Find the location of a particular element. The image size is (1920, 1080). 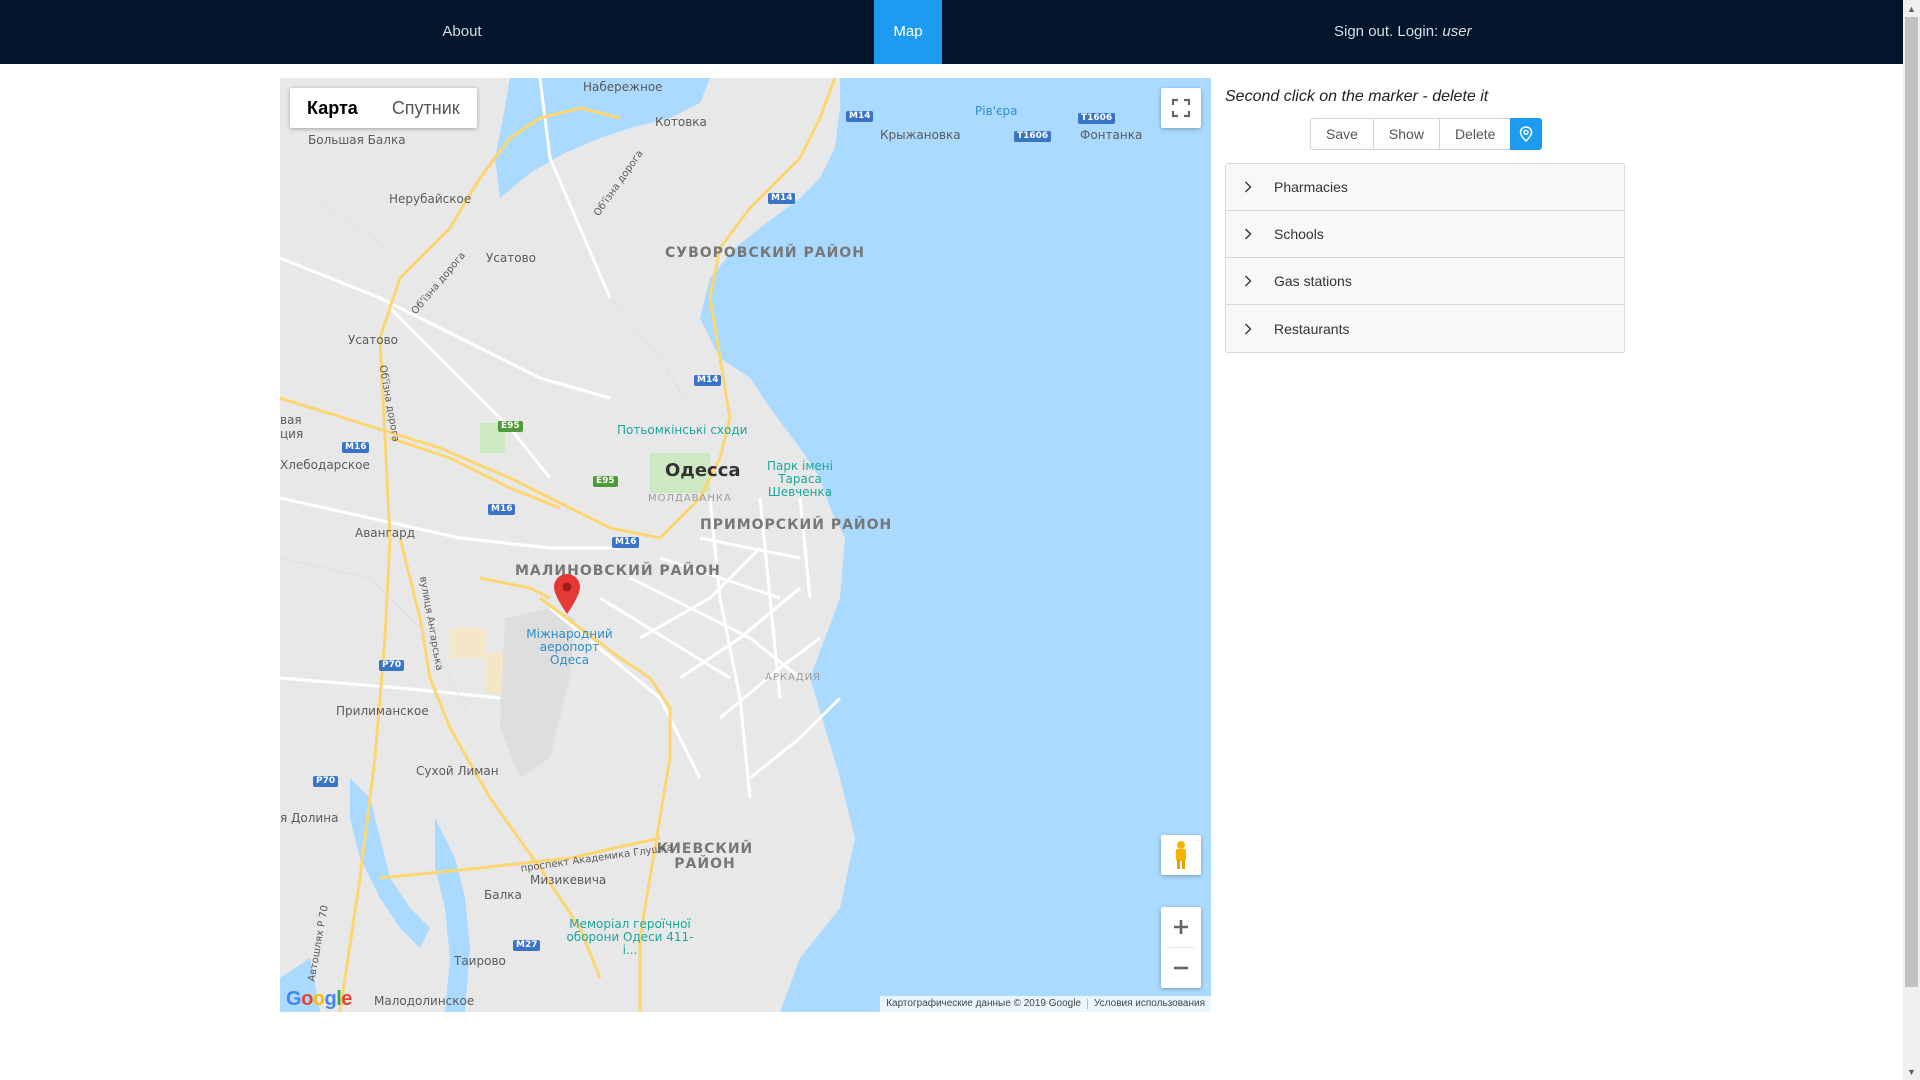

page-scrollbar: ▲ ▼ is located at coordinates (1911, 540).